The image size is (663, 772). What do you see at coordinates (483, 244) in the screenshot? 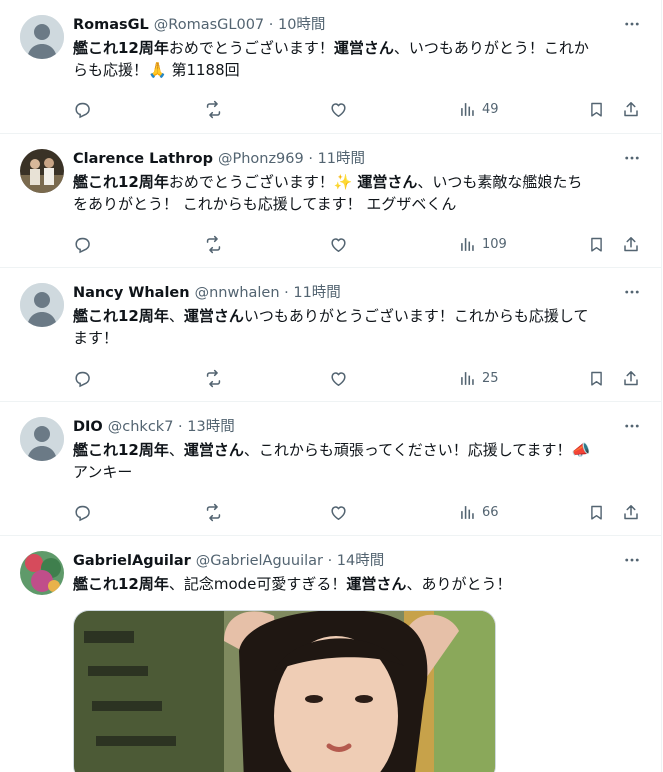
I see `views-button: 109` at bounding box center [483, 244].